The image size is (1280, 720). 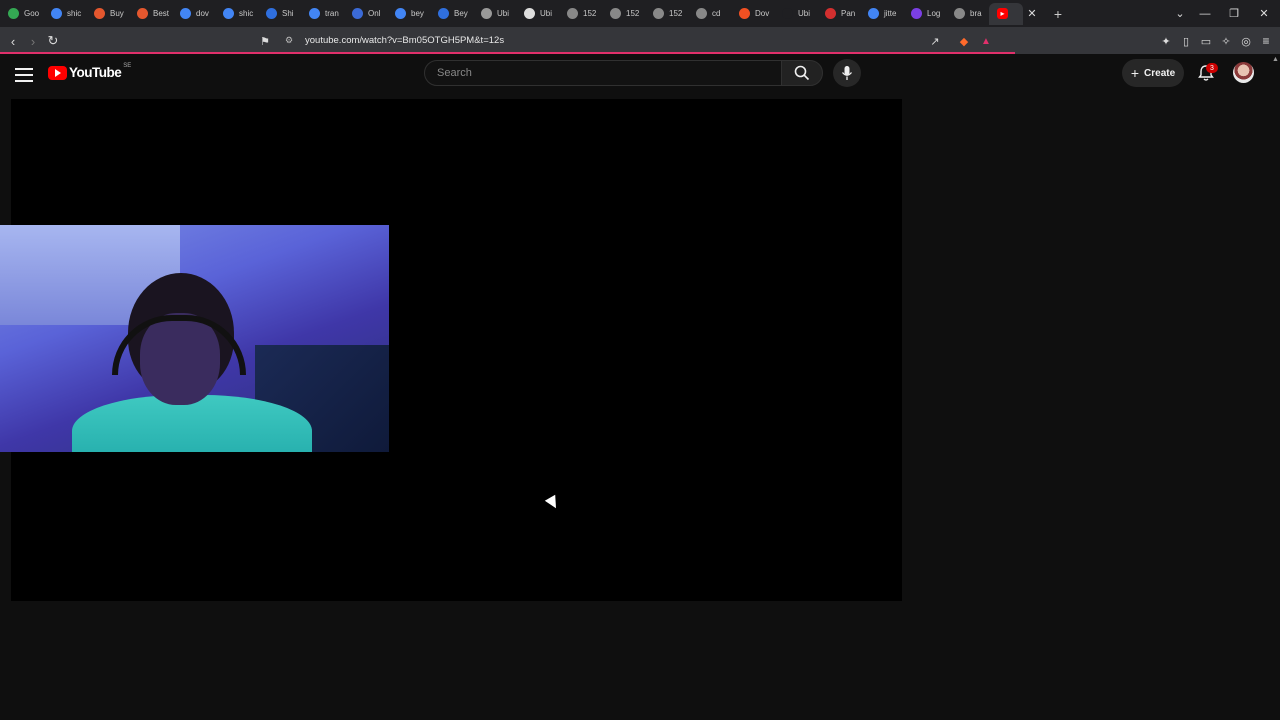 I want to click on tab-label: Shi, so click(x=288, y=13).